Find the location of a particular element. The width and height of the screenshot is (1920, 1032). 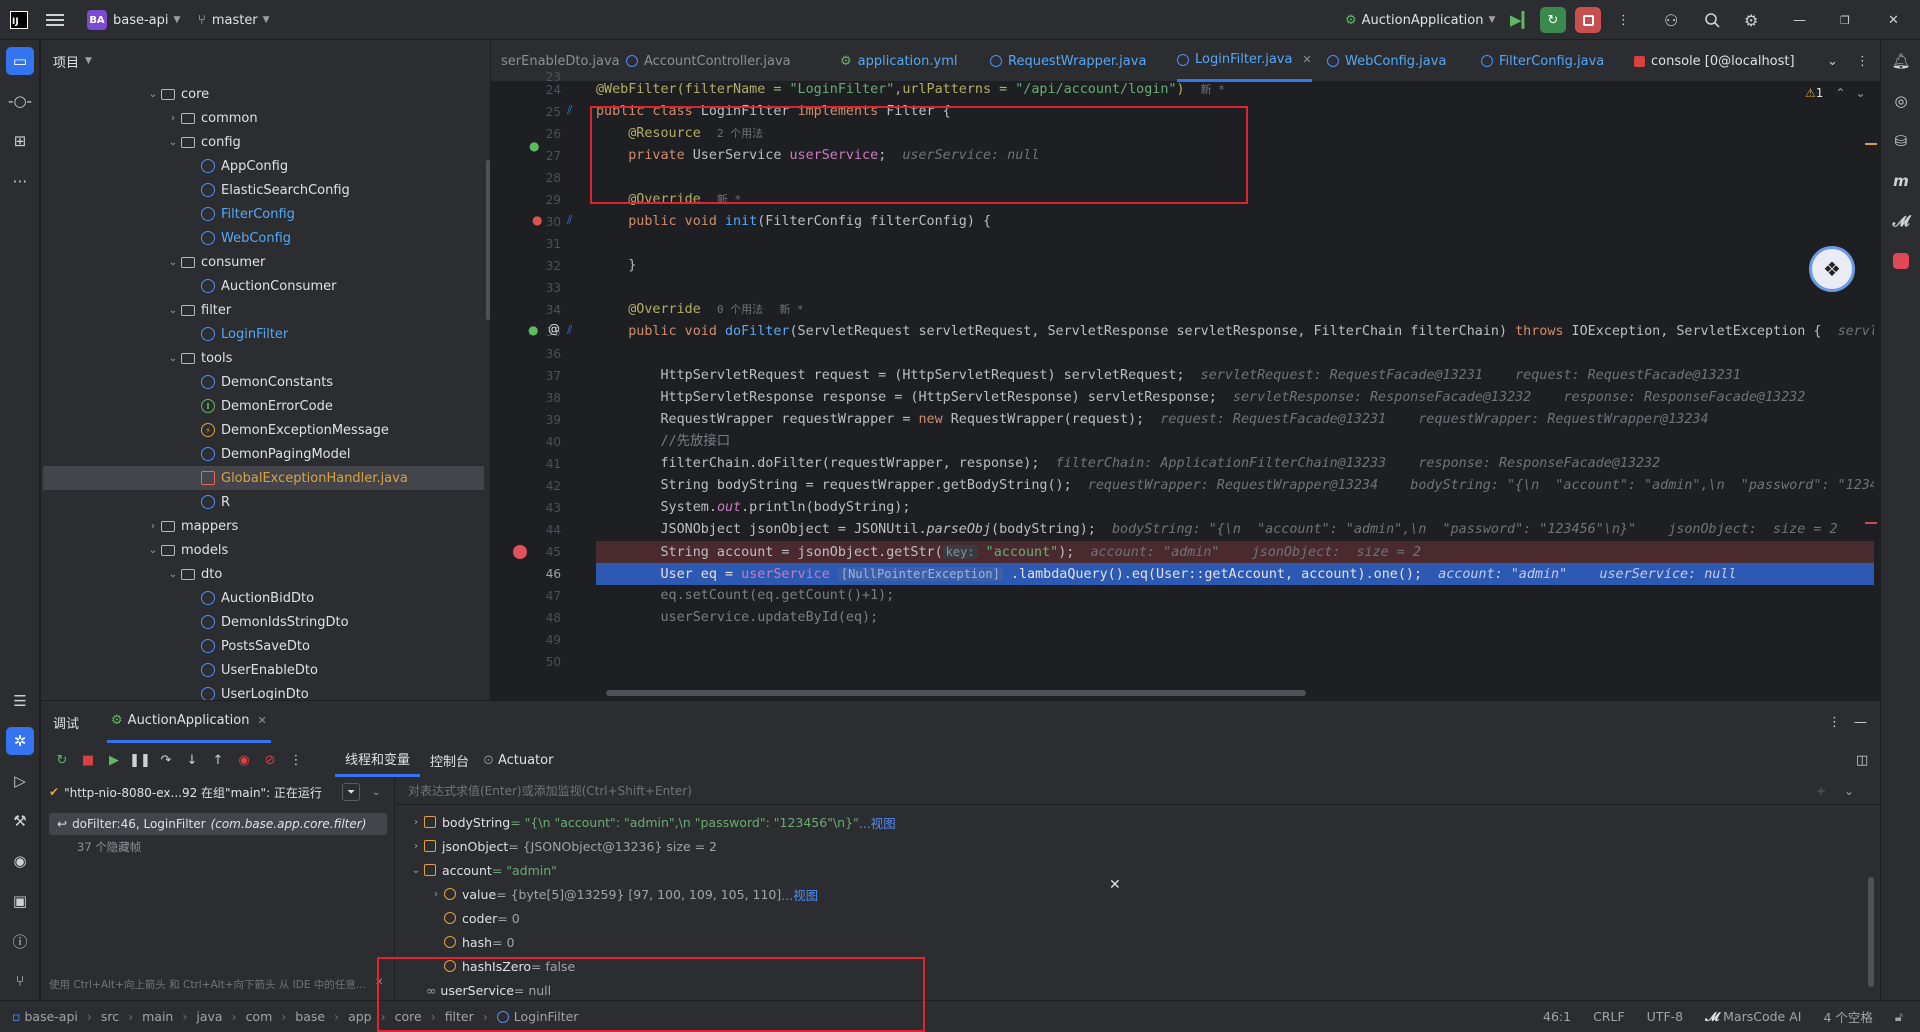

debug-tool-button: ✲ is located at coordinates (20, 741).